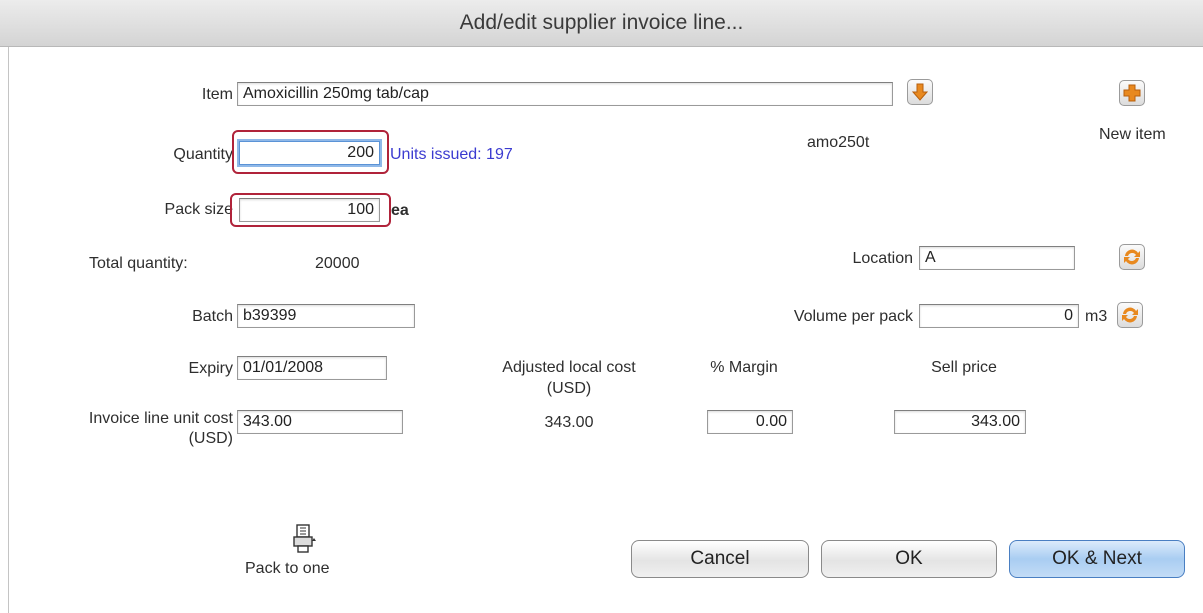 The height and width of the screenshot is (613, 1203). I want to click on location-refresh-button, so click(1132, 257).